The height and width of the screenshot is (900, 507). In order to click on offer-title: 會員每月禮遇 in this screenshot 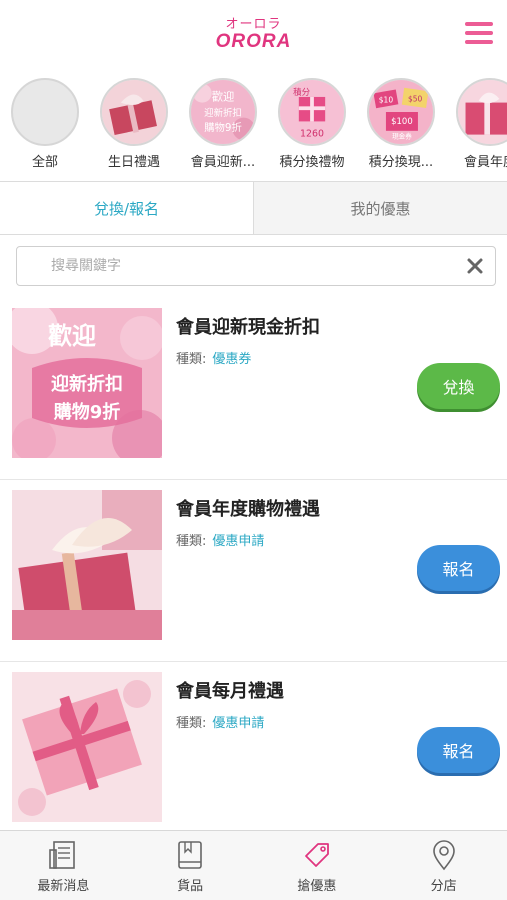, I will do `click(230, 691)`.